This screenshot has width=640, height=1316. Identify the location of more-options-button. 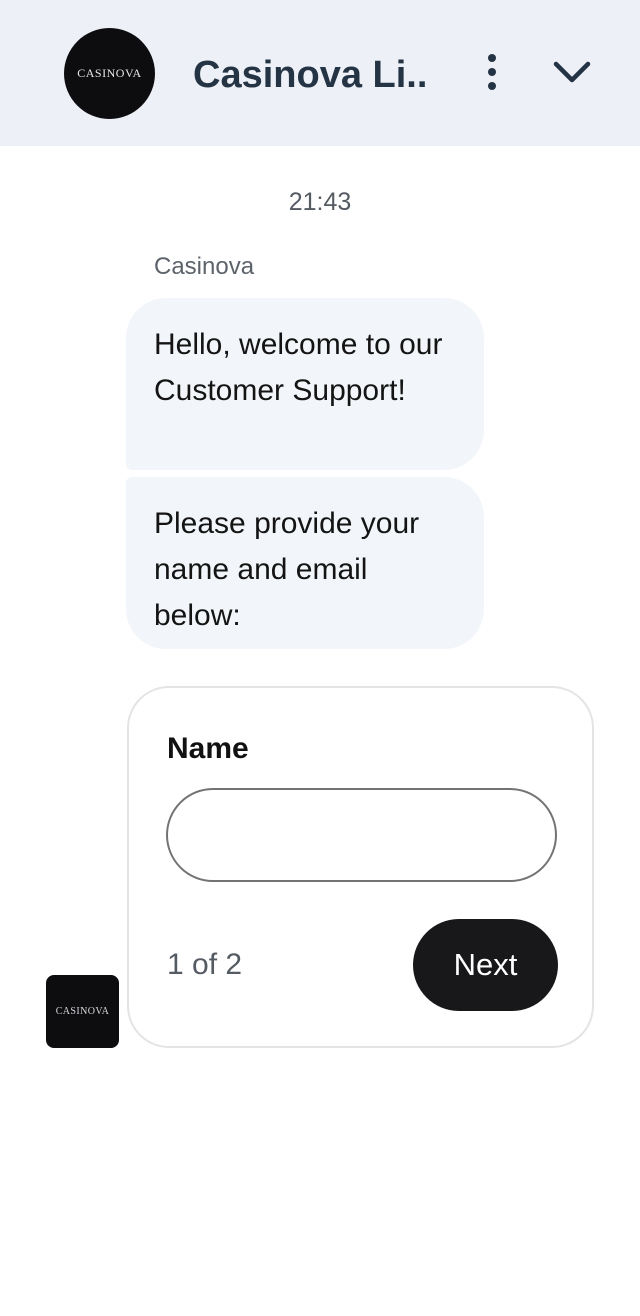
(492, 72).